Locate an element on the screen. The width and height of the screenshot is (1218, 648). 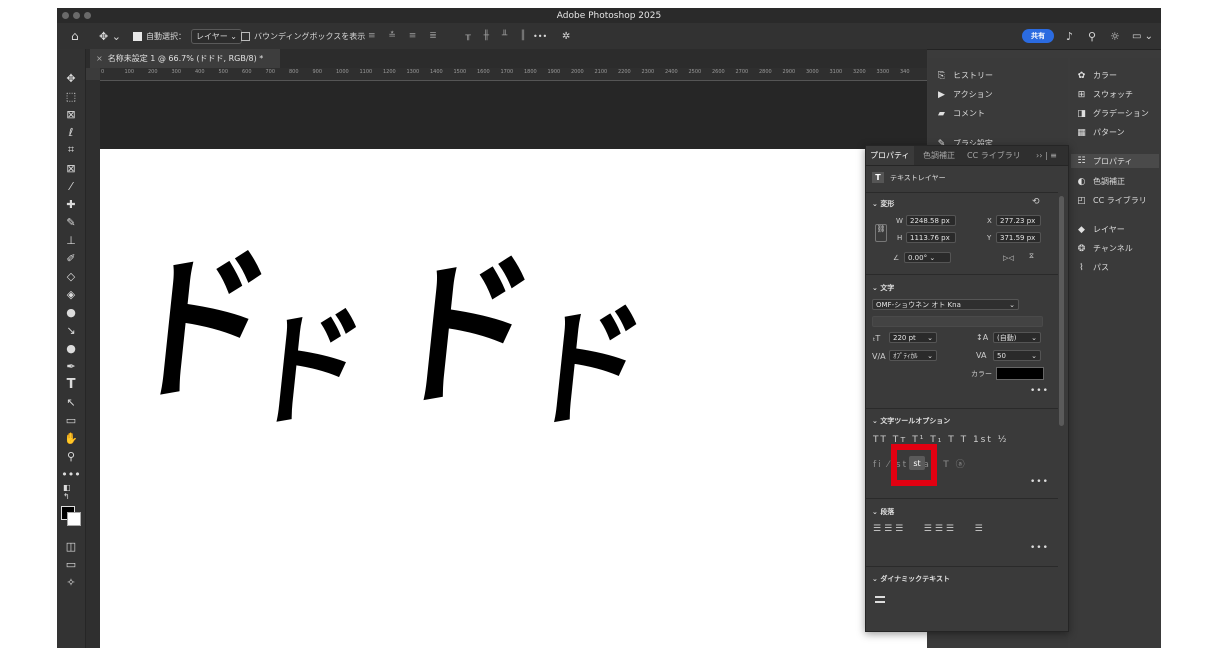
character-more-button: ••• is located at coordinates (1039, 391).